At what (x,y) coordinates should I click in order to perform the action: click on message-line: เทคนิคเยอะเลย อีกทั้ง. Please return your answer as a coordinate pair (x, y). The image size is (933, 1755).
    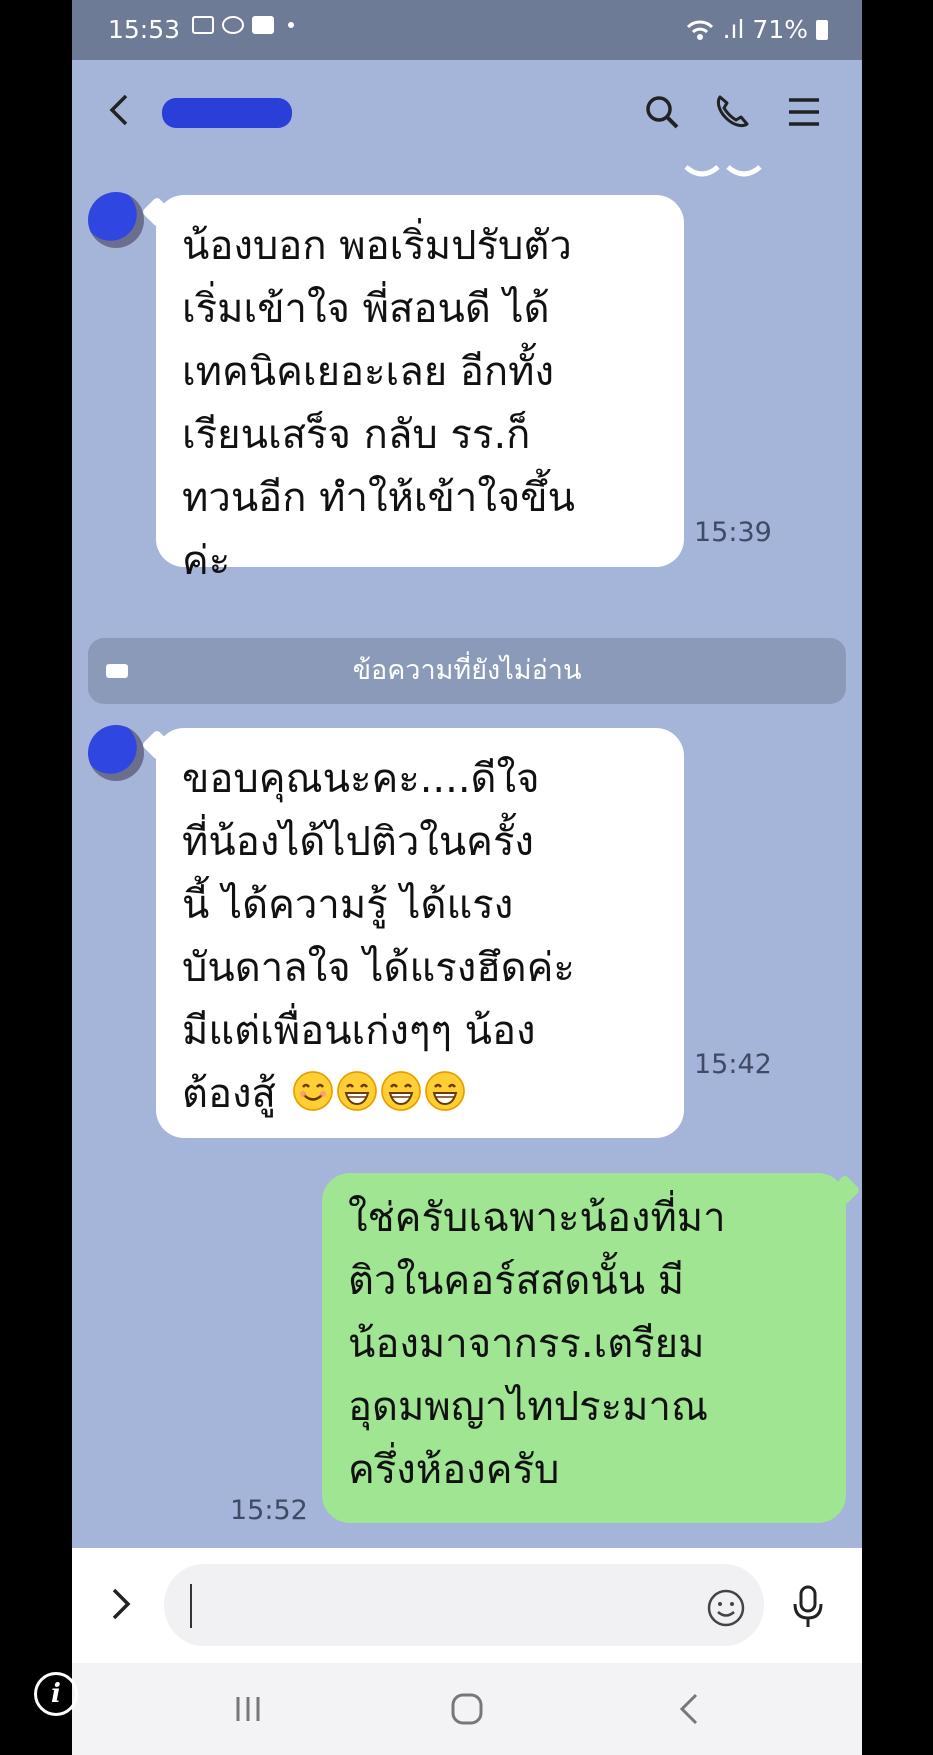
    Looking at the image, I should click on (368, 372).